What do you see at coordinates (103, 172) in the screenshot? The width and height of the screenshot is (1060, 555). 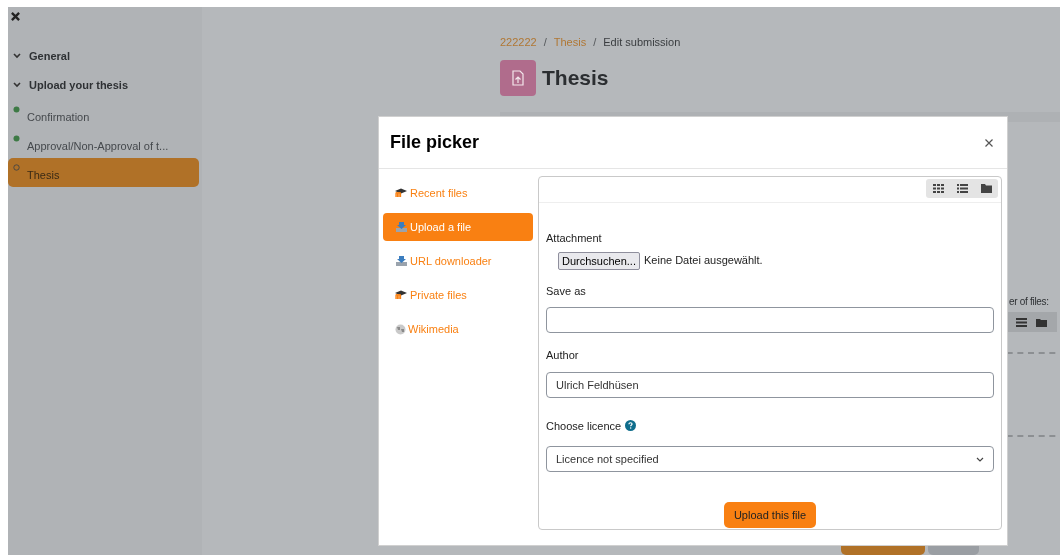 I see `activity-item: Thesis` at bounding box center [103, 172].